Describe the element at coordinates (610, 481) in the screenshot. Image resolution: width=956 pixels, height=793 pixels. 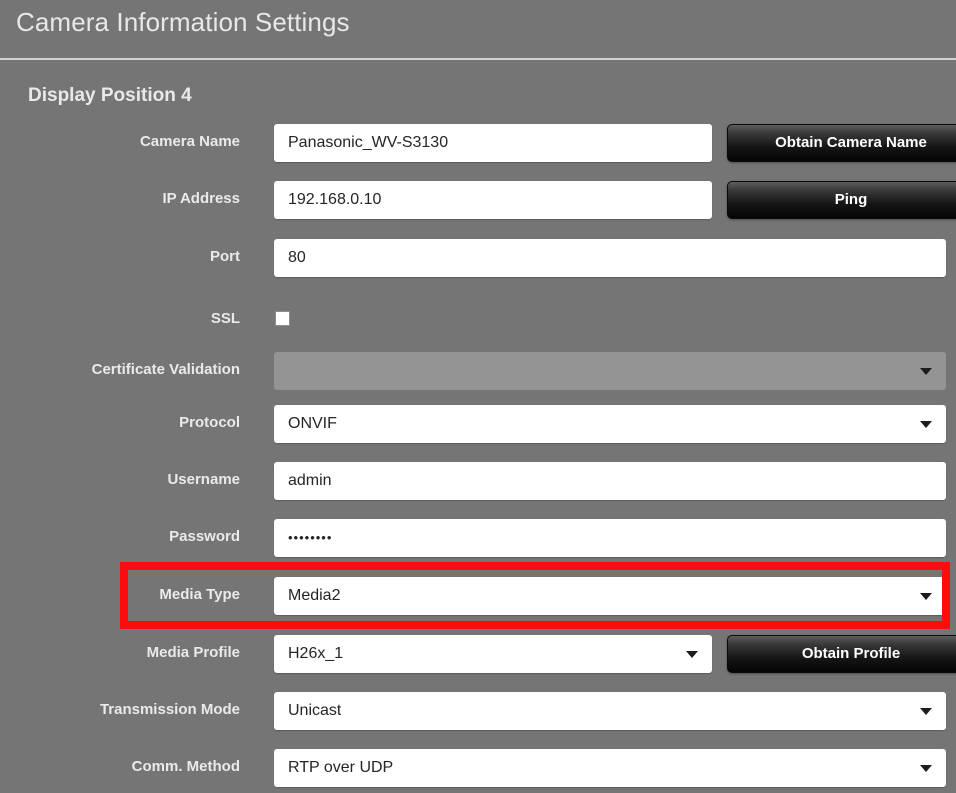
I see `username-input: admin` at that location.